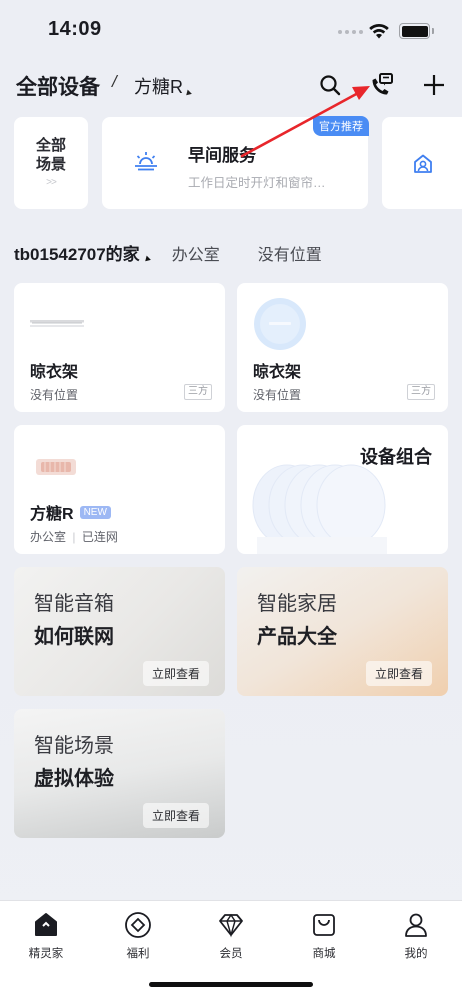  I want to click on home-icon, so click(46, 924).